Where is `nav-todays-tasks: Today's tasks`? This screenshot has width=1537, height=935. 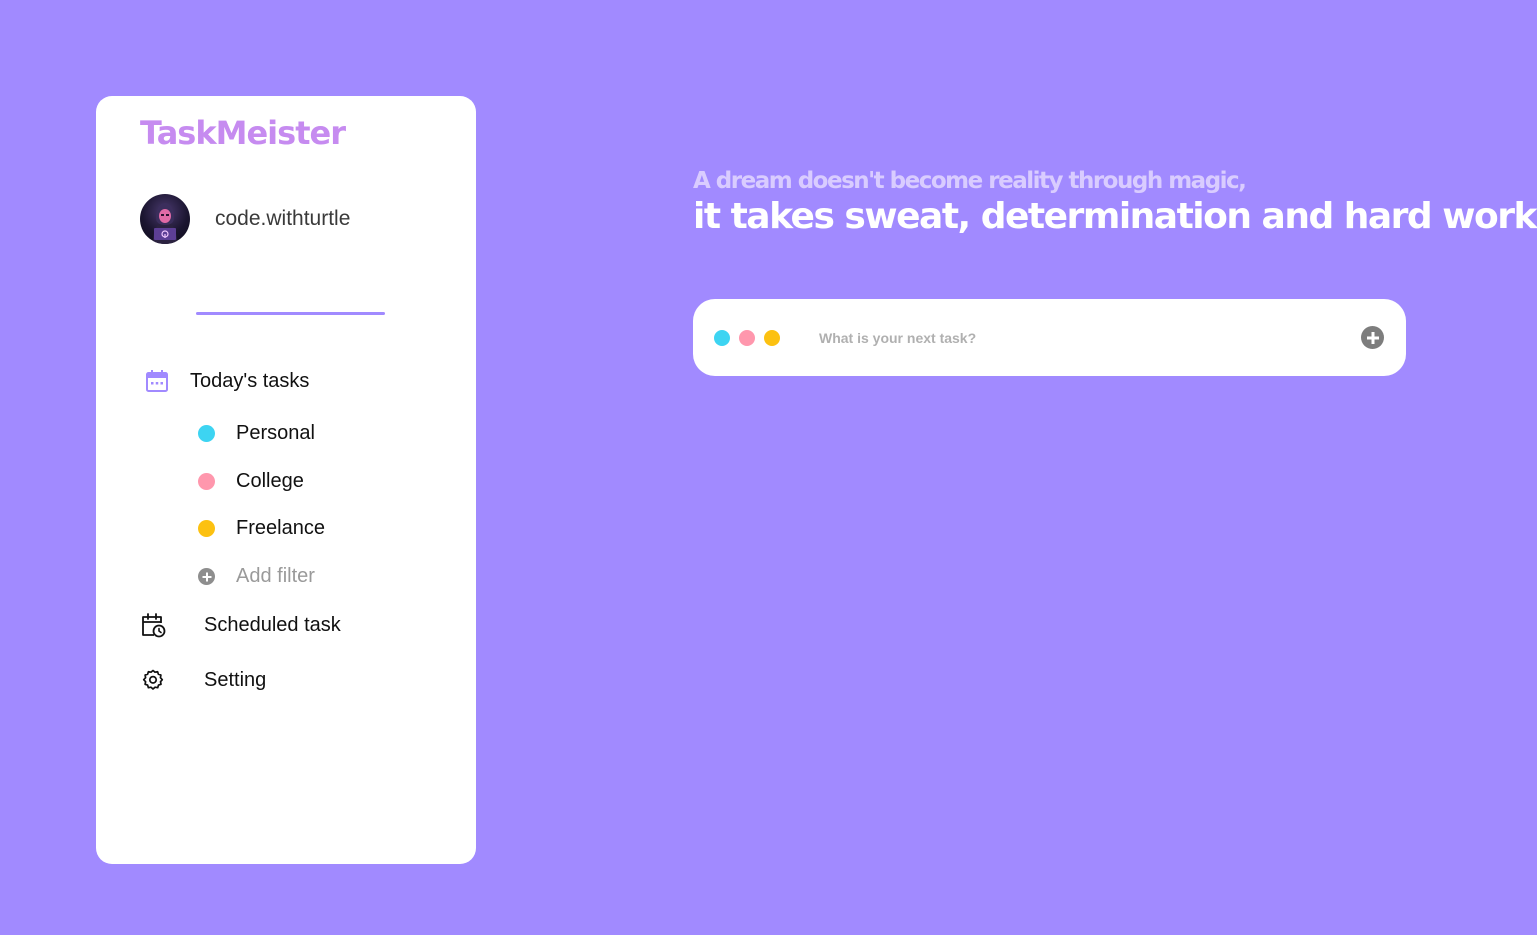 nav-todays-tasks: Today's tasks is located at coordinates (226, 381).